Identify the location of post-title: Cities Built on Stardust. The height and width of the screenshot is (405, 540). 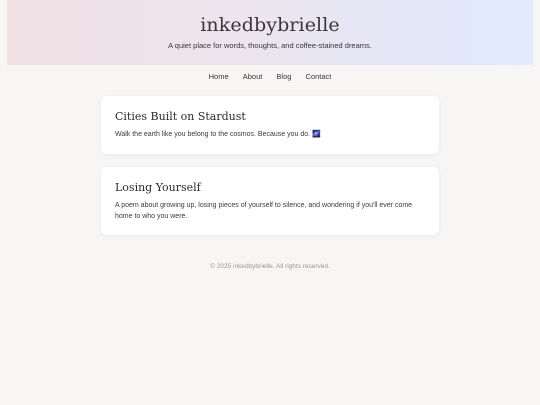
(270, 116).